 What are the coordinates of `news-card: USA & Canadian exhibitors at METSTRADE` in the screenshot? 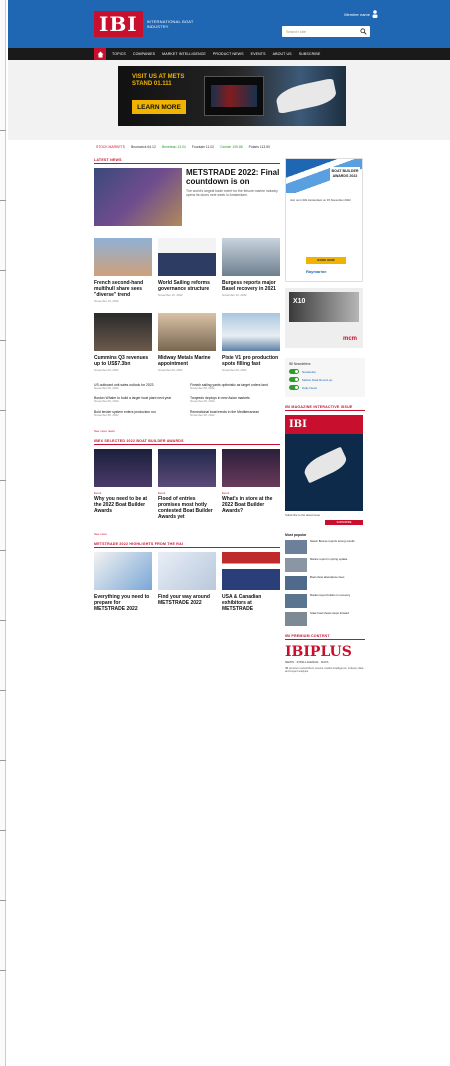 It's located at (251, 583).